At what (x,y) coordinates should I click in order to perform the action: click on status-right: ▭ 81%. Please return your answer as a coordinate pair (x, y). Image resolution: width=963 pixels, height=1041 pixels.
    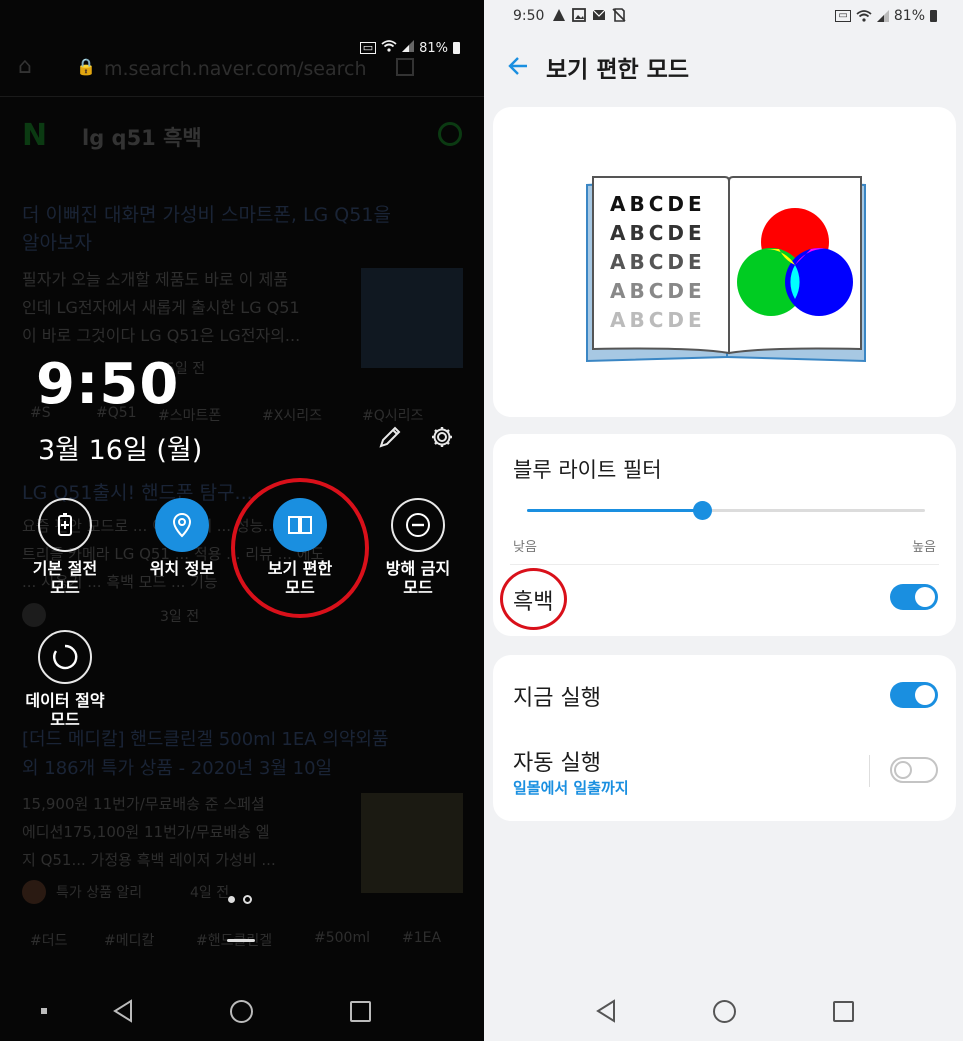
    Looking at the image, I should click on (886, 16).